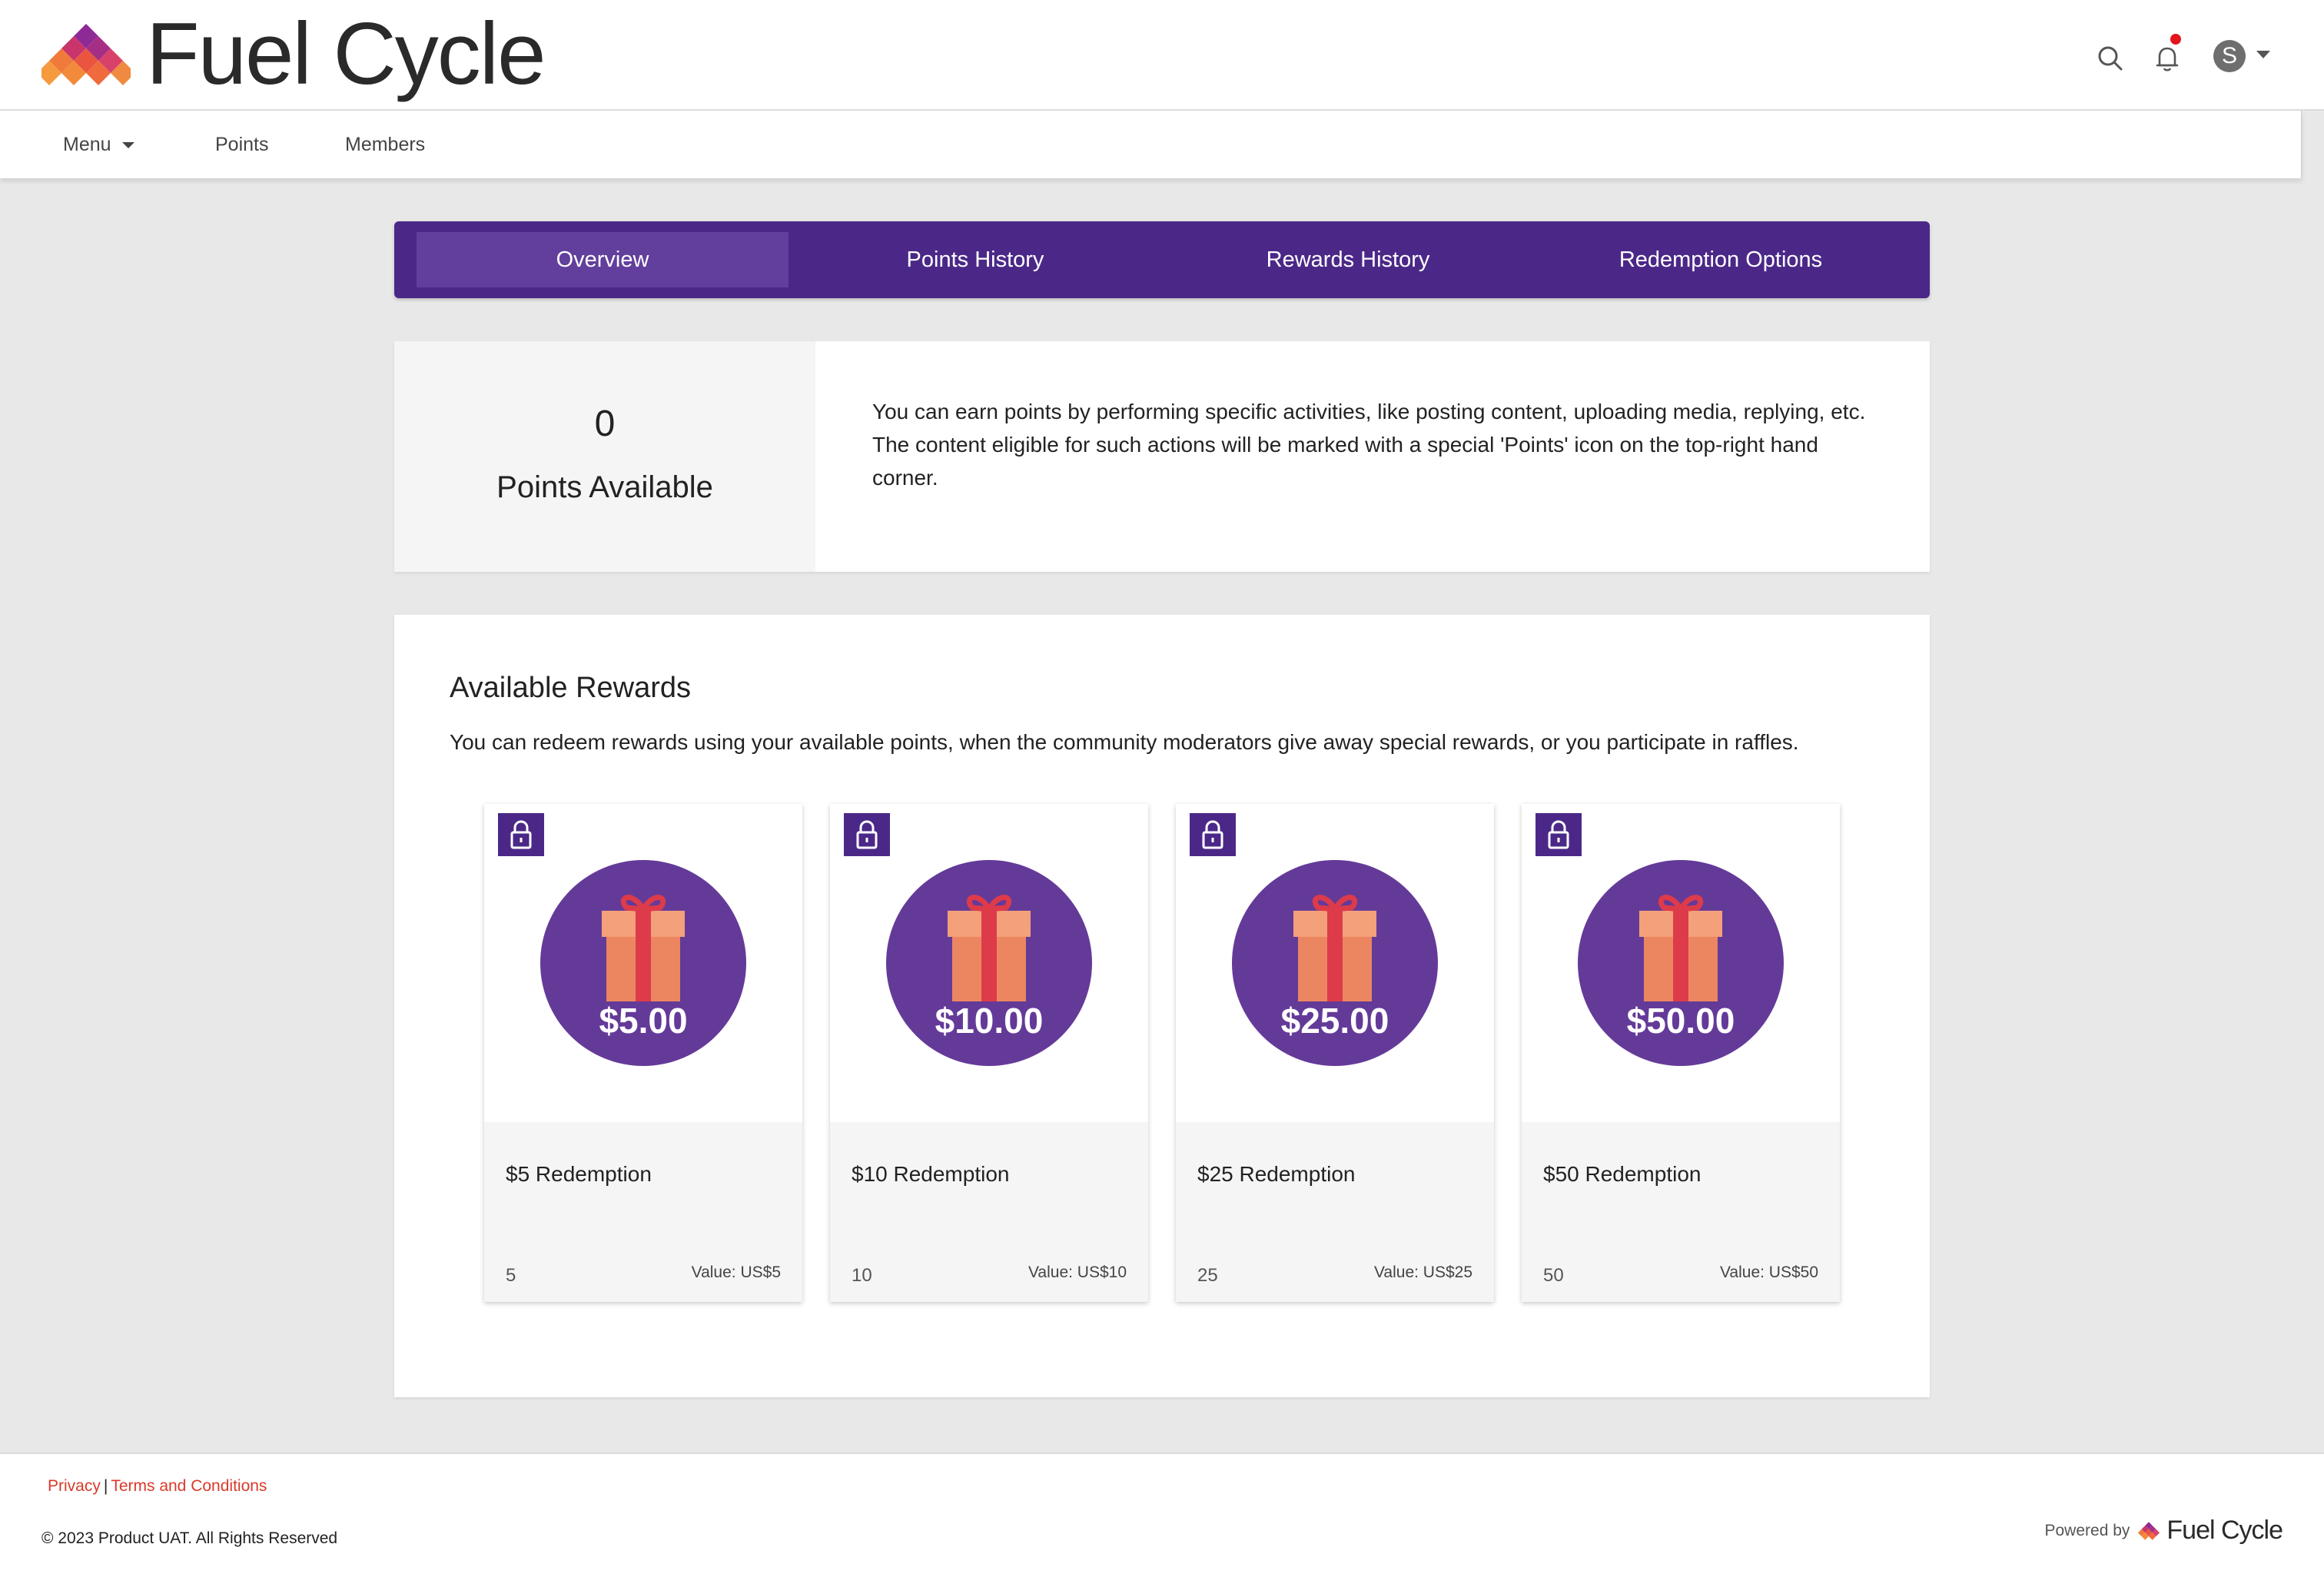 This screenshot has width=2324, height=1574. Describe the element at coordinates (736, 1272) in the screenshot. I see `reward-value: Value: US$5` at that location.